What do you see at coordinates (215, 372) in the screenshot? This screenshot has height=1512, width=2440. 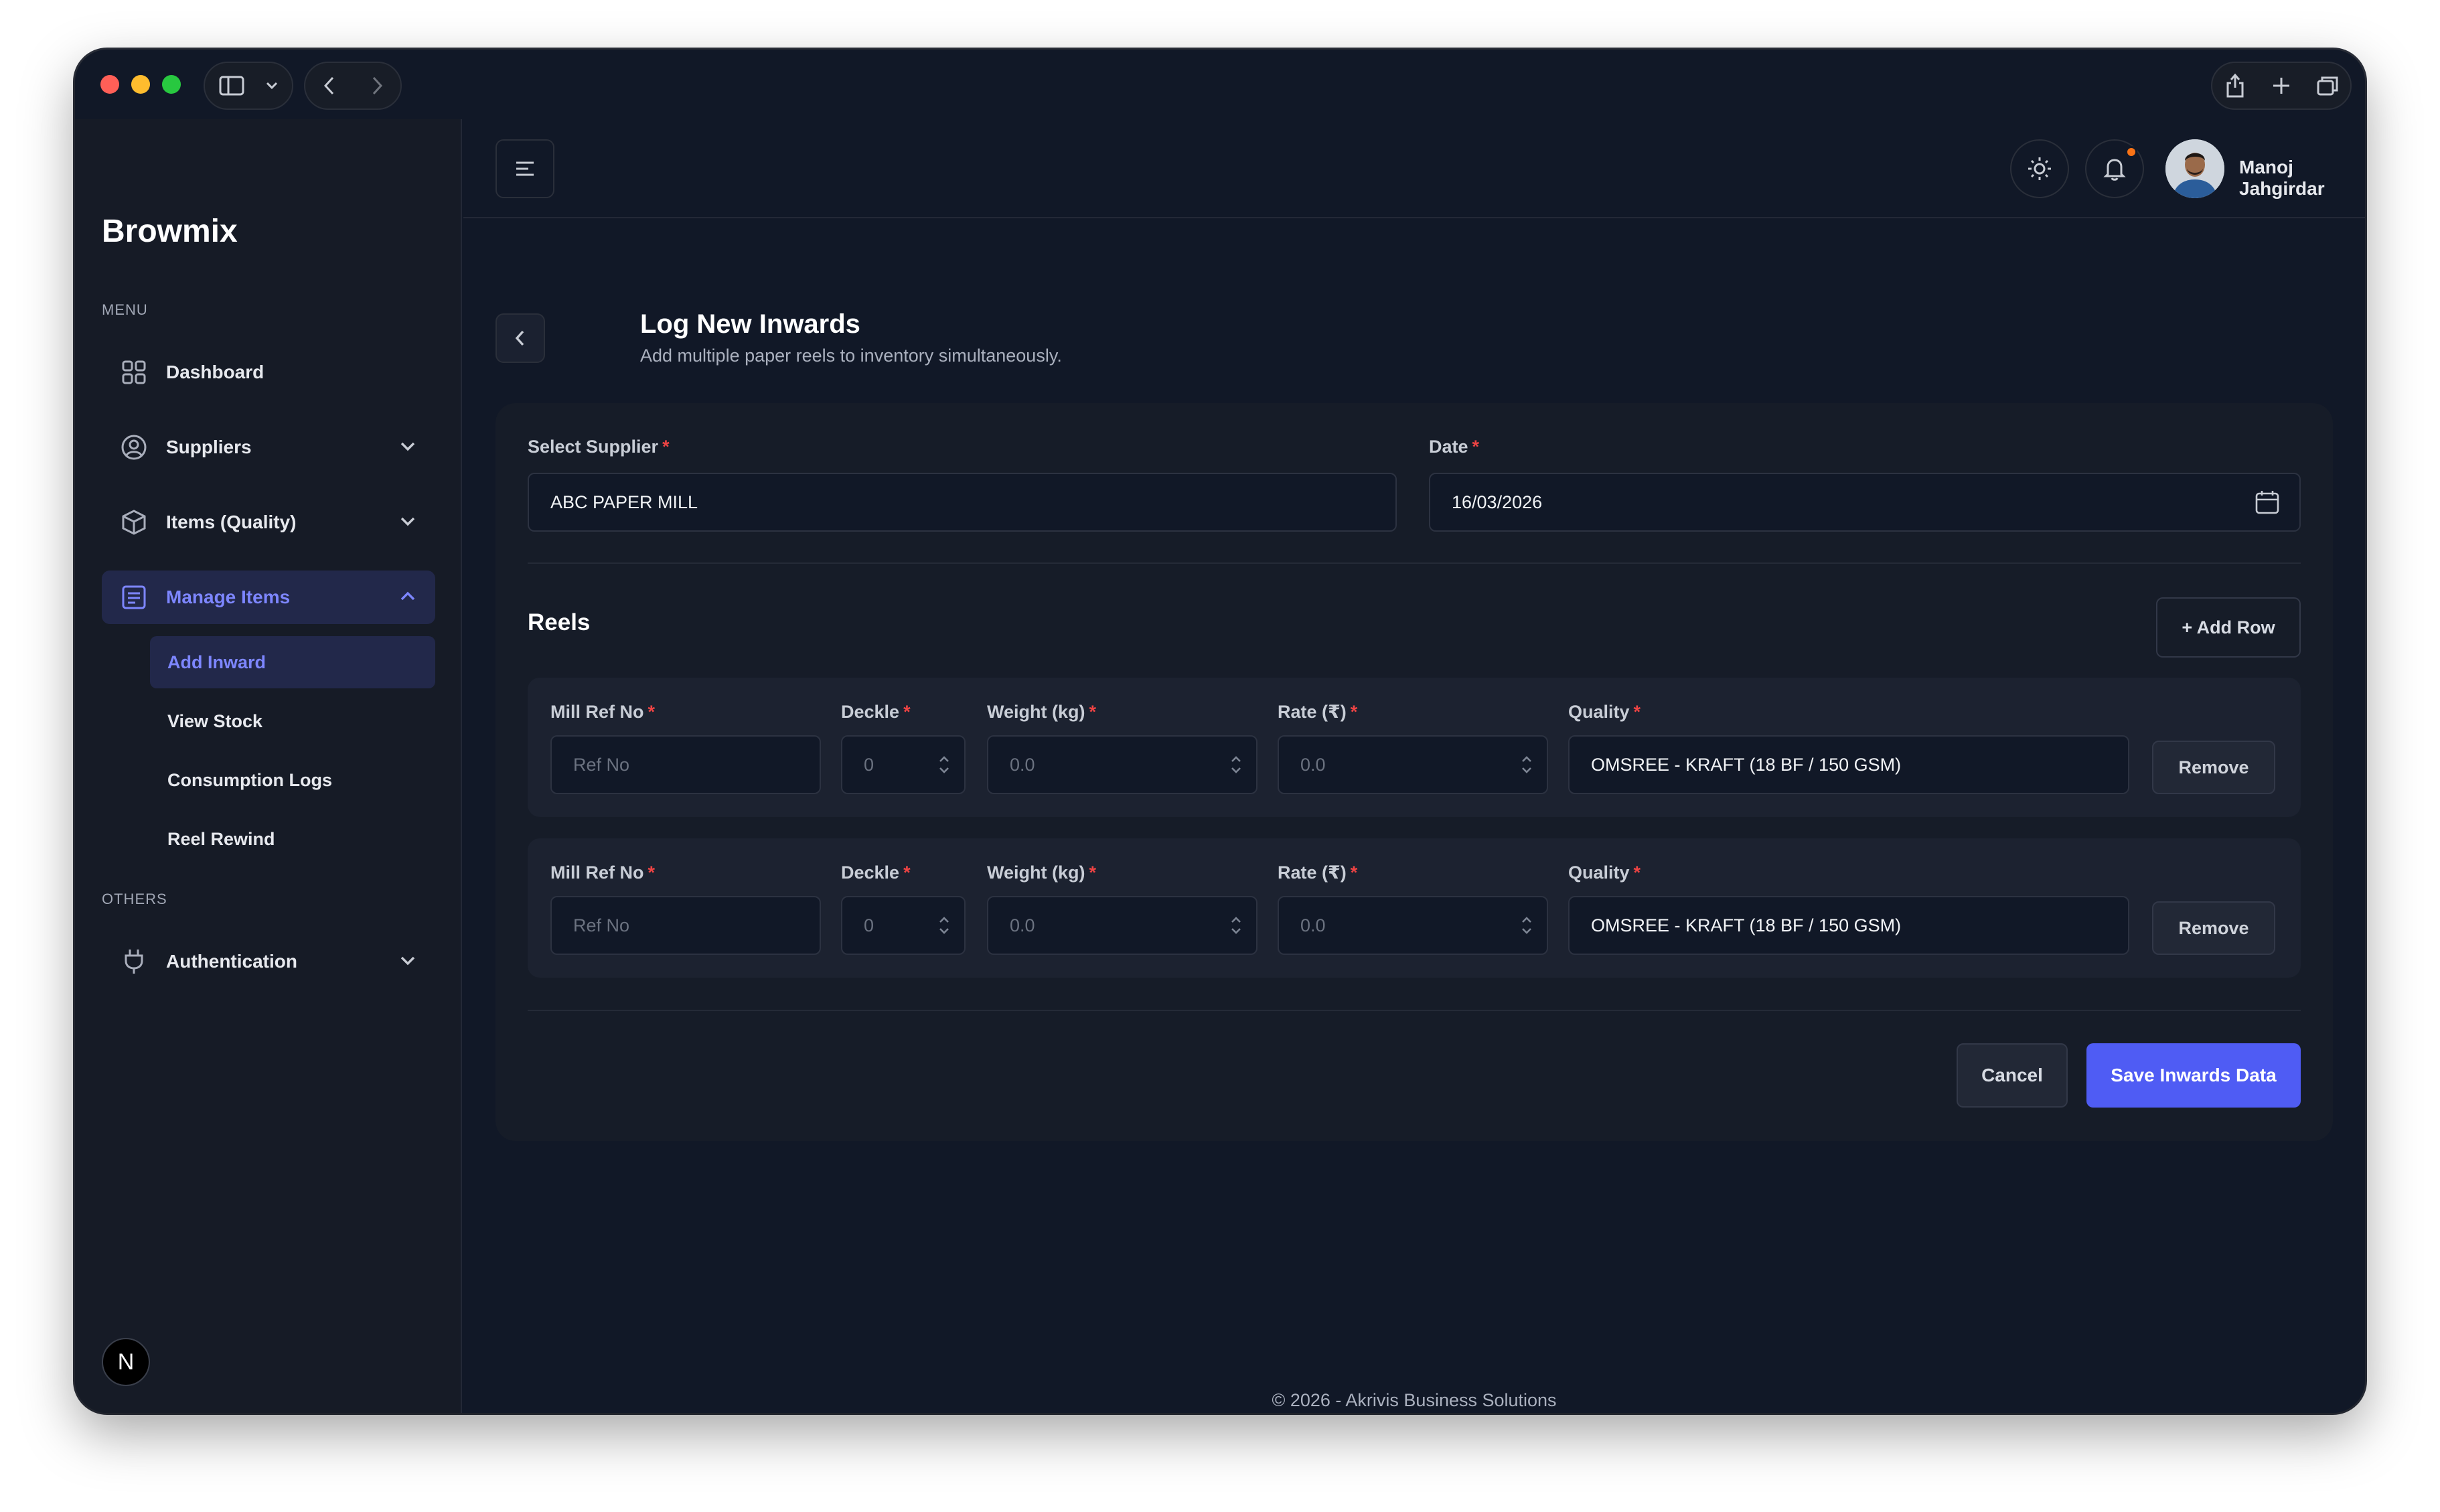 I see `sidebar-item-label: Dashboard` at bounding box center [215, 372].